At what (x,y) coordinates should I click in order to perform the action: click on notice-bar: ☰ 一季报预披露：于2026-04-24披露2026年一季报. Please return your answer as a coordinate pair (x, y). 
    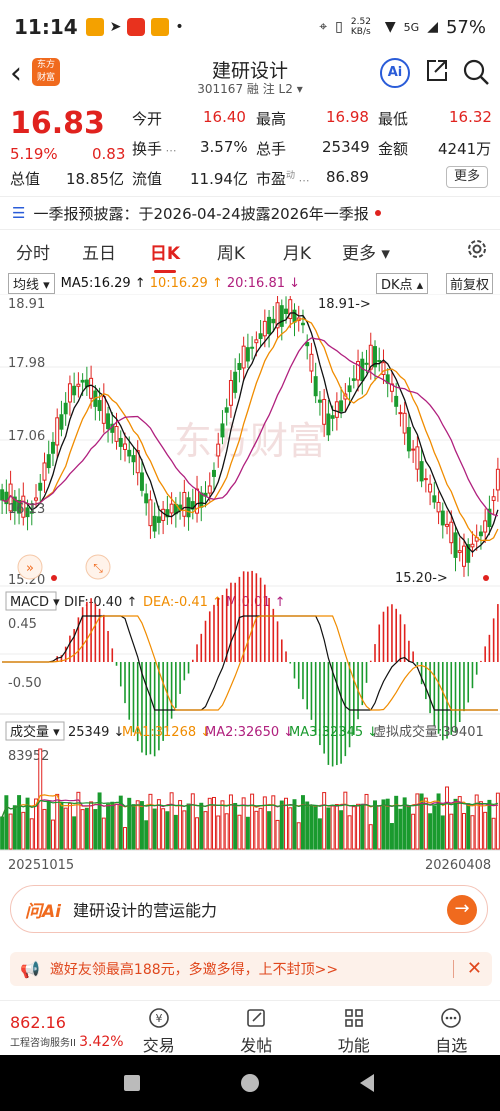
    Looking at the image, I should click on (250, 213).